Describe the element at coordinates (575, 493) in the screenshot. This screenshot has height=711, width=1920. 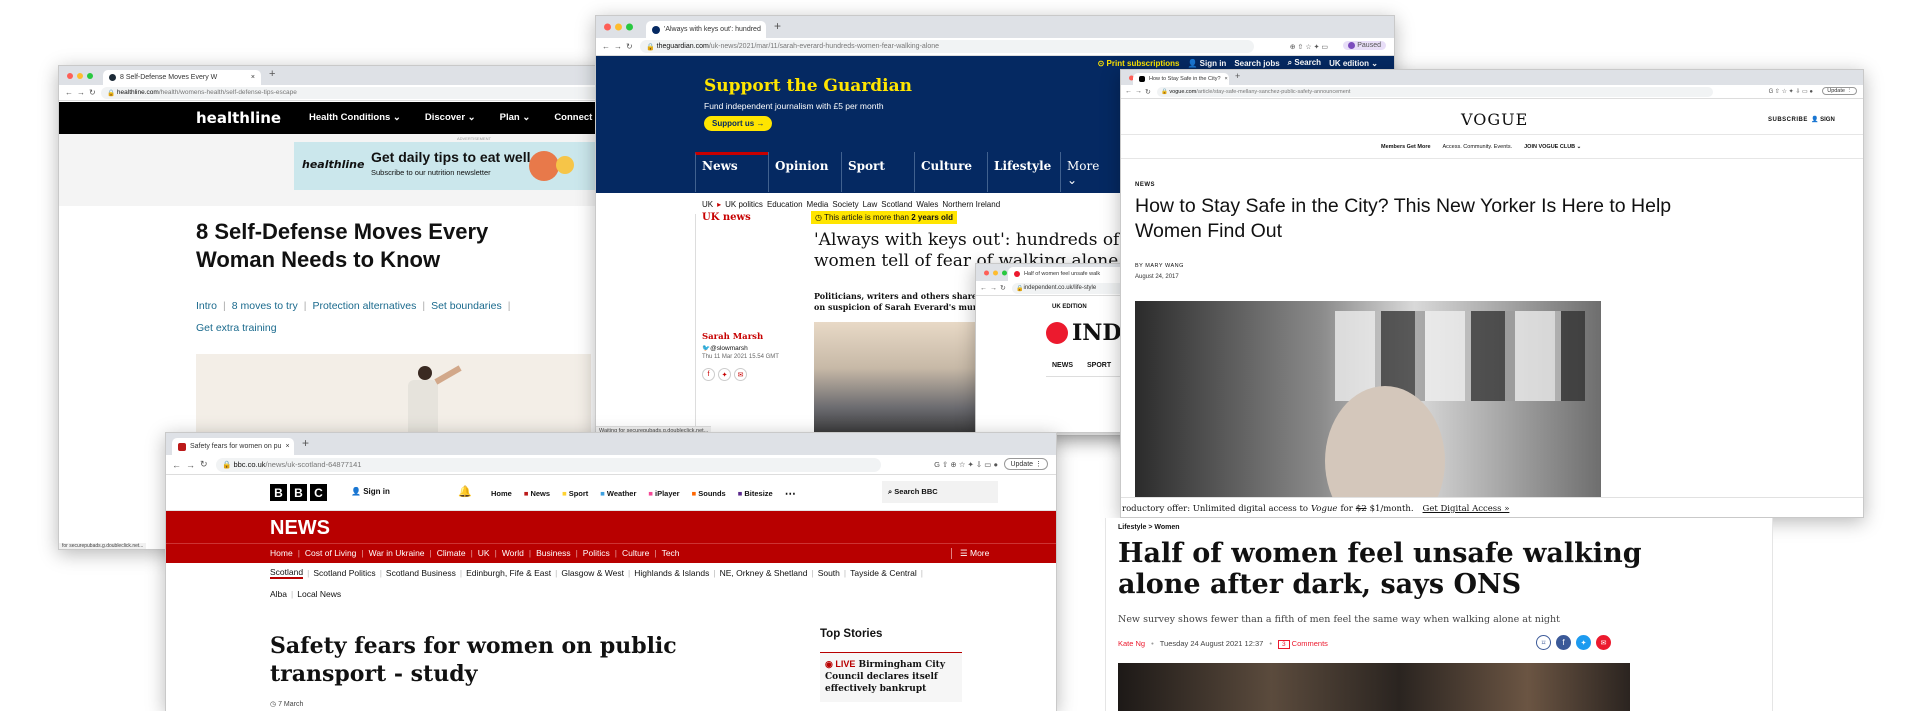
I see `nav-sport: ■ Sport` at that location.